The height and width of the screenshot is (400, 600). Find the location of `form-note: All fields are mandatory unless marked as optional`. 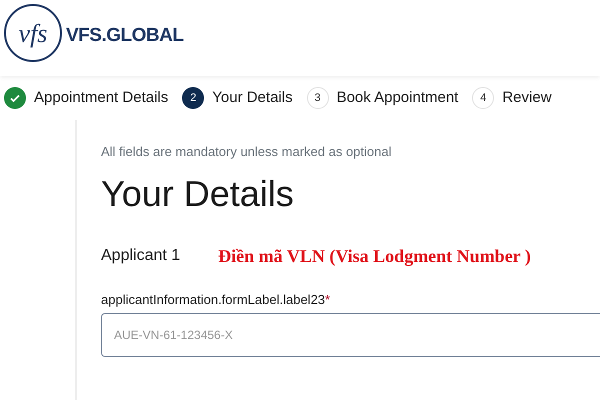

form-note: All fields are mandatory unless marked as optional is located at coordinates (246, 152).